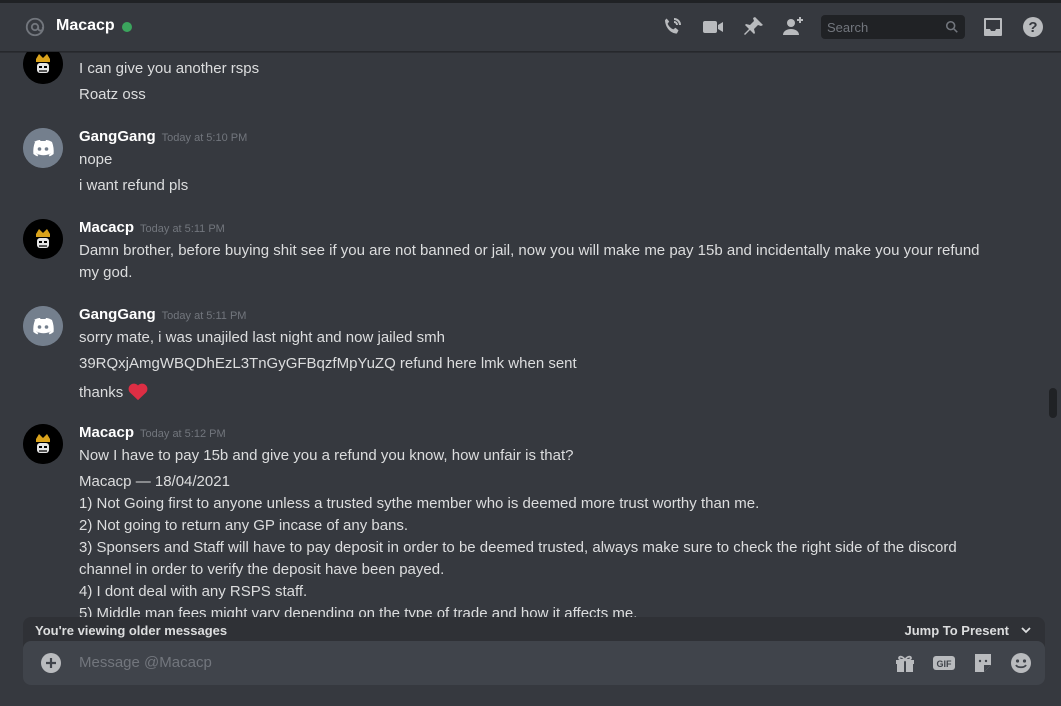 This screenshot has height=706, width=1061. What do you see at coordinates (893, 27) in the screenshot?
I see `search-input: Search` at bounding box center [893, 27].